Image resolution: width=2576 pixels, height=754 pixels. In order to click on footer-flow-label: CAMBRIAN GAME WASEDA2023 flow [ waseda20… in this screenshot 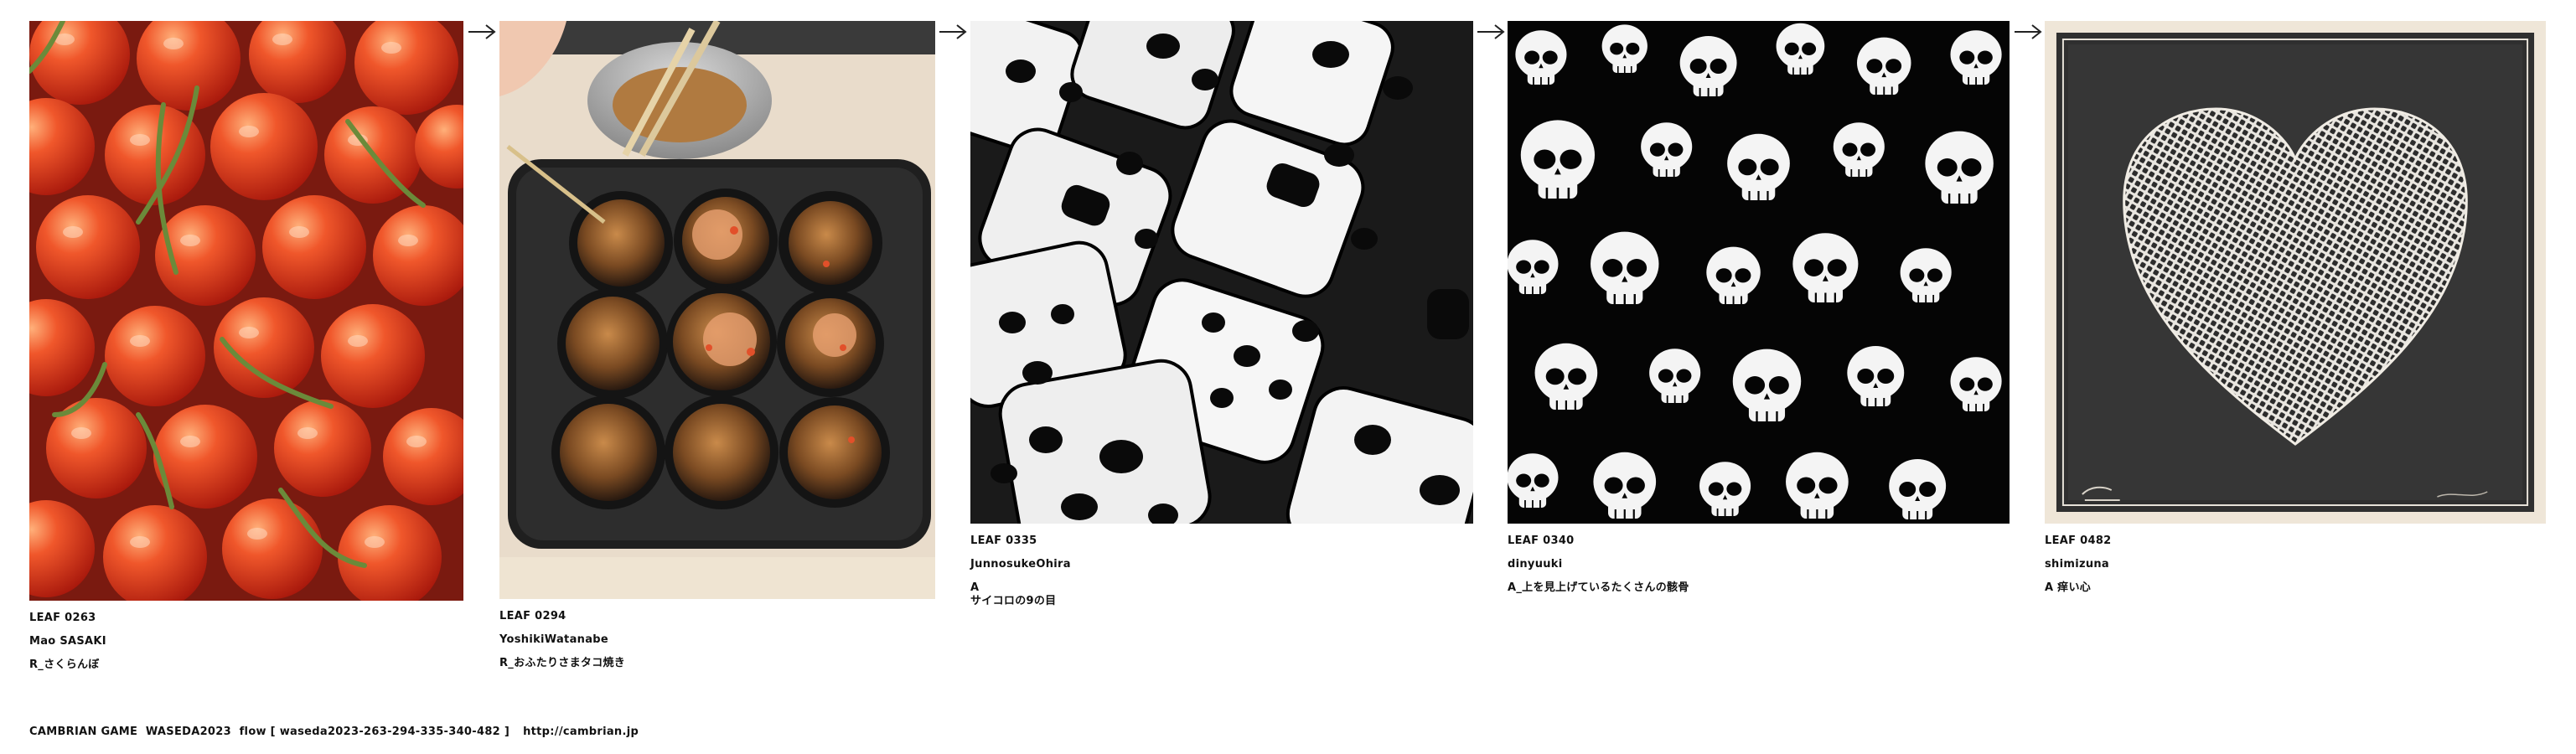, I will do `click(269, 732)`.